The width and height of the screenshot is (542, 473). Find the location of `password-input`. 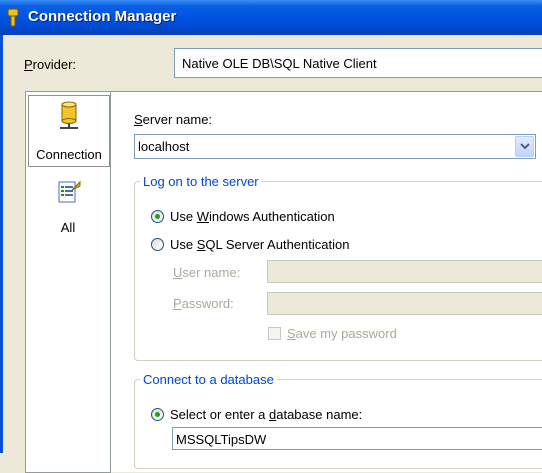

password-input is located at coordinates (404, 303).